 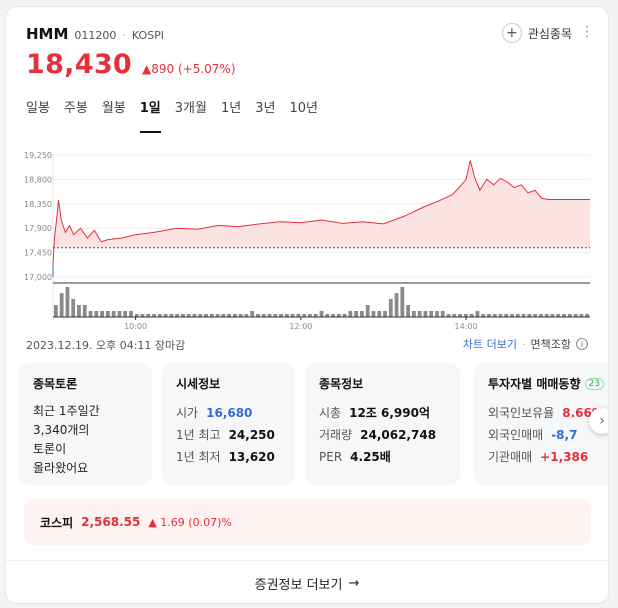 What do you see at coordinates (50, 449) in the screenshot?
I see `discussion-line: 토론이` at bounding box center [50, 449].